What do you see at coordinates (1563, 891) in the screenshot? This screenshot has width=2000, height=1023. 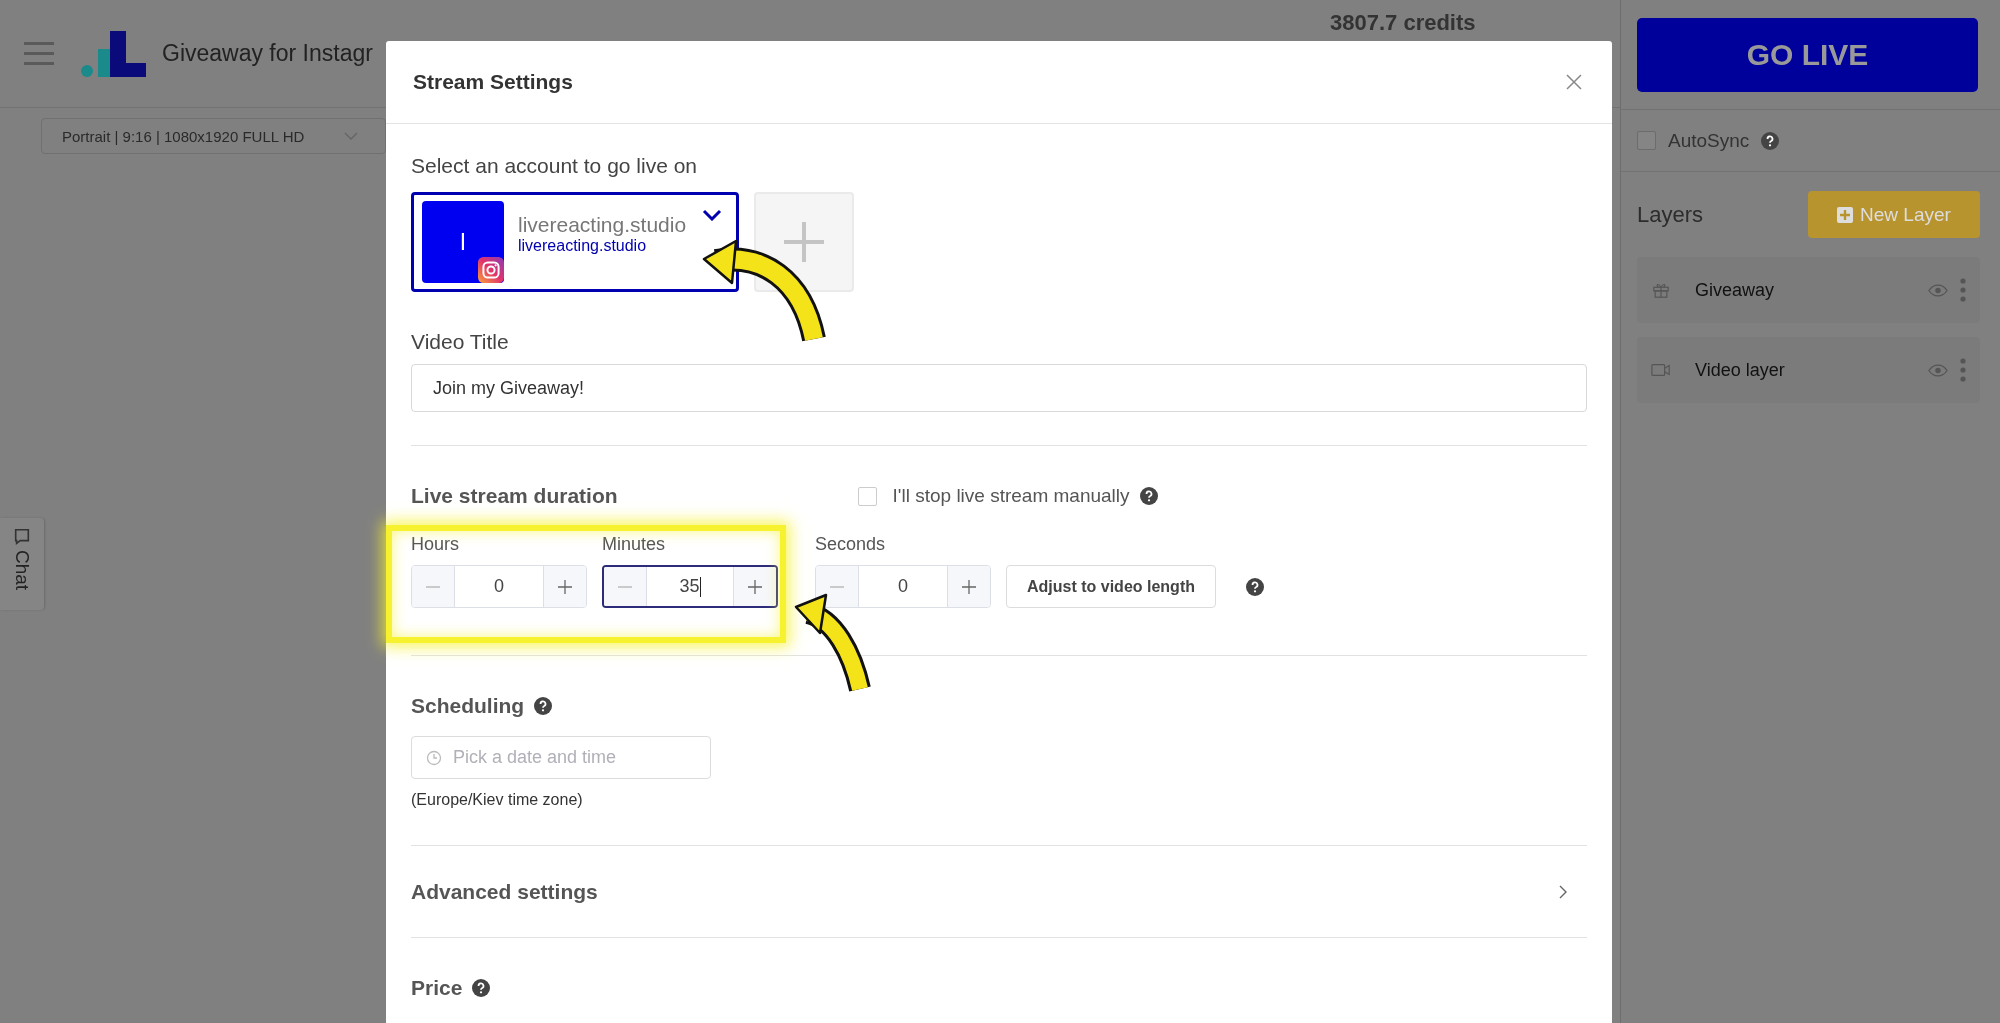 I see `chevron-right-icon` at bounding box center [1563, 891].